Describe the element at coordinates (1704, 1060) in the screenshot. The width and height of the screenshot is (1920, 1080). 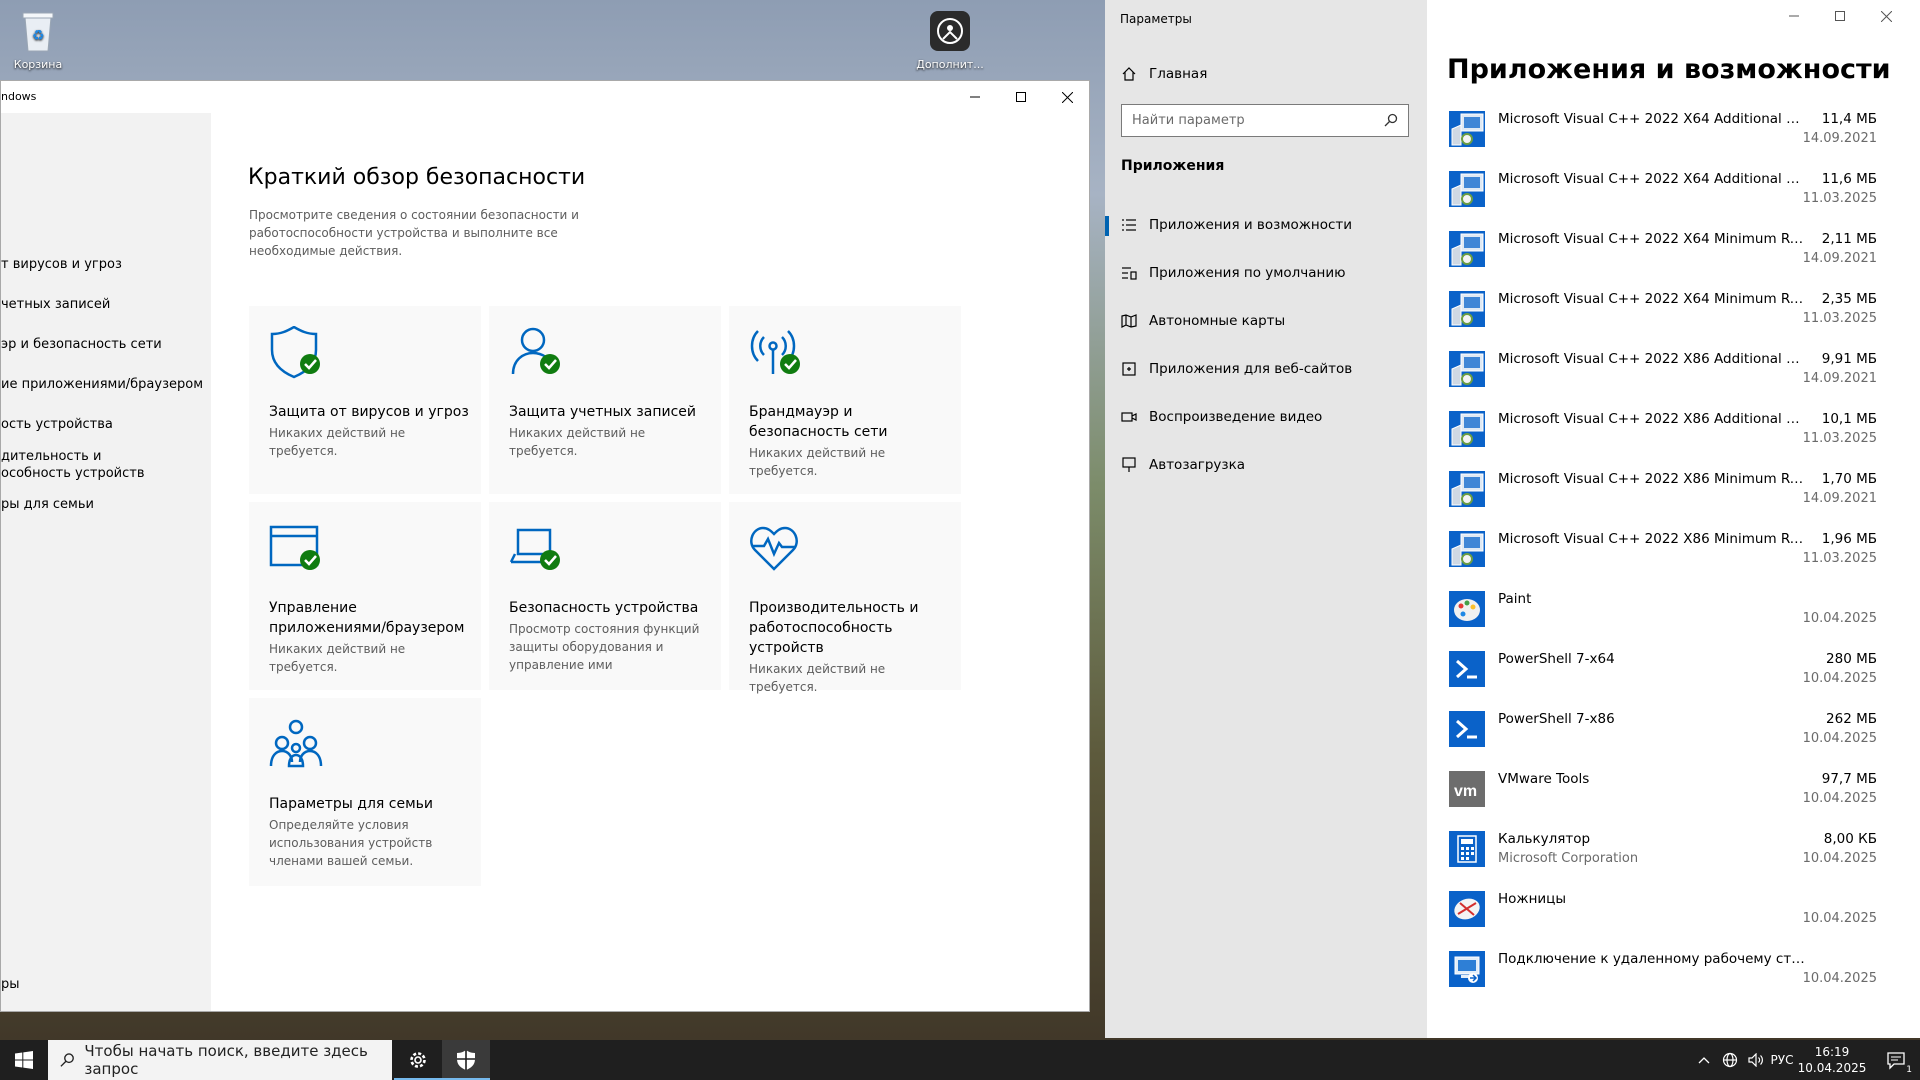
I see `tray-overflow-button` at that location.